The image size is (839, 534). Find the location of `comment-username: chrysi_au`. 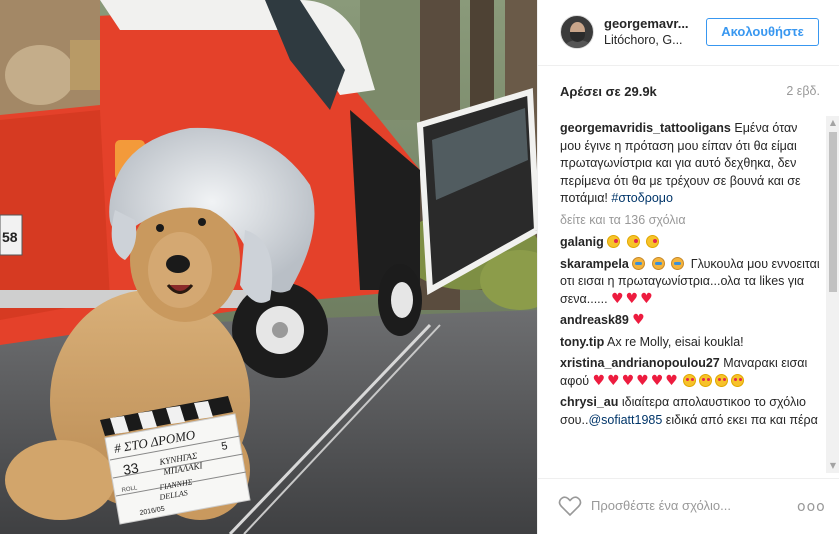

comment-username: chrysi_au is located at coordinates (589, 402).